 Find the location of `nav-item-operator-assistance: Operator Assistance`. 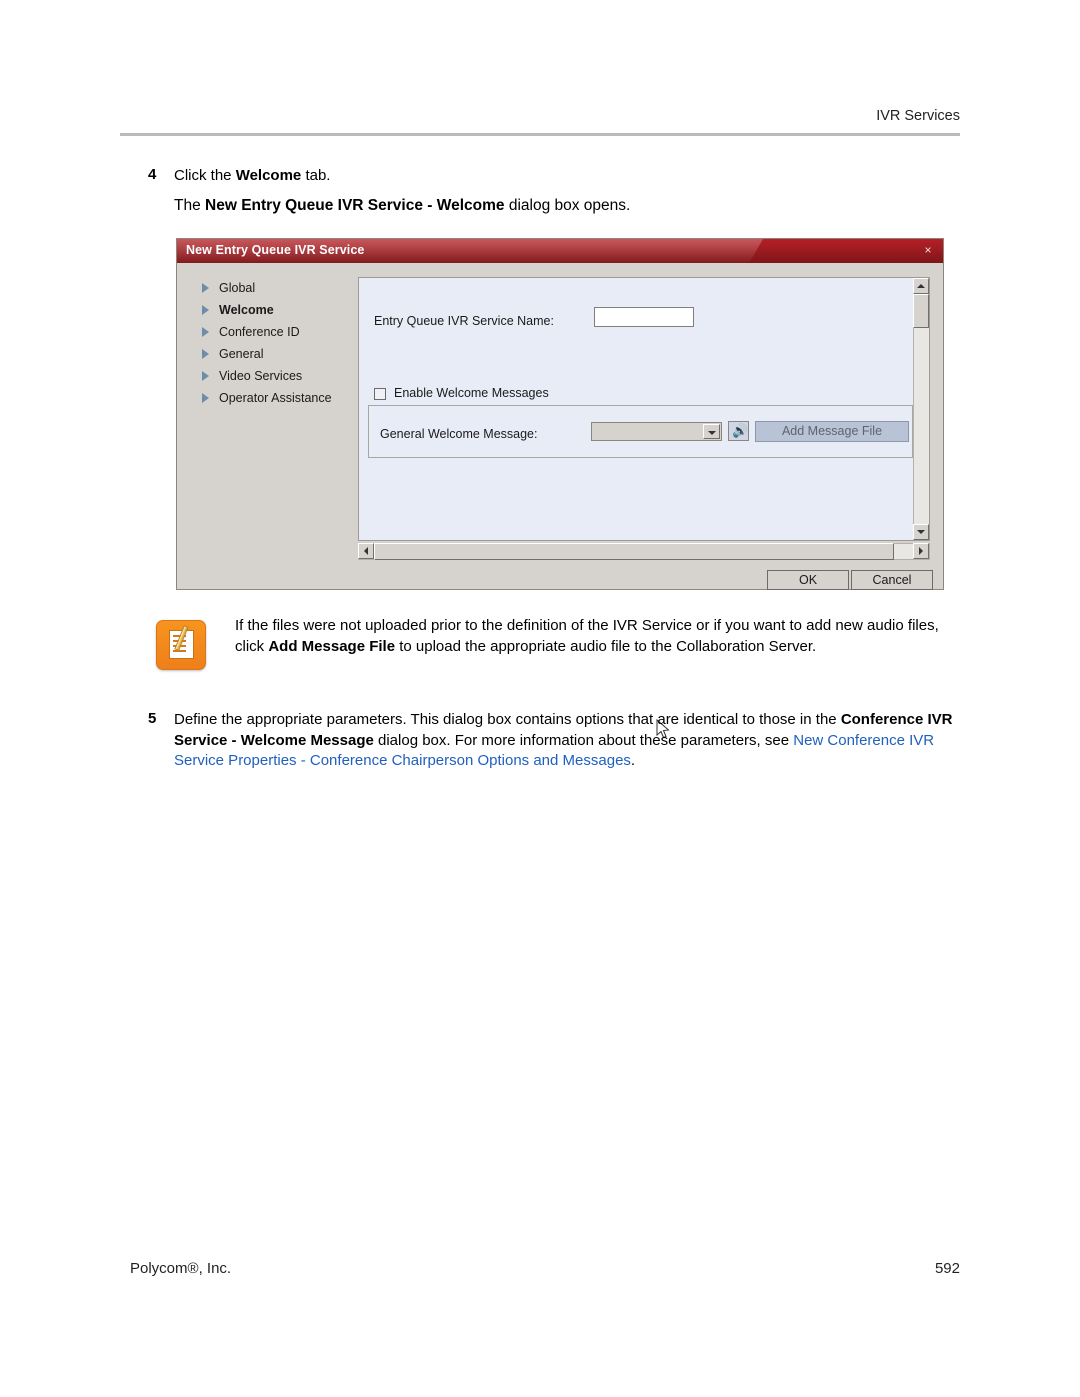

nav-item-operator-assistance: Operator Assistance is located at coordinates (268, 398).